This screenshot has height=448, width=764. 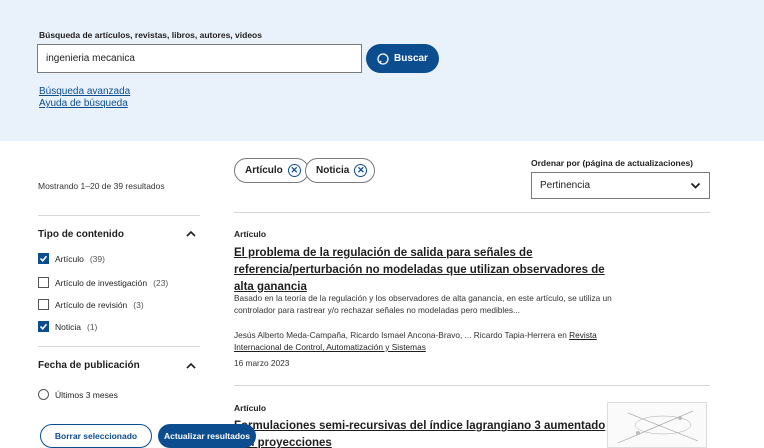 I want to click on sort-select: Pertinencia, so click(x=620, y=185).